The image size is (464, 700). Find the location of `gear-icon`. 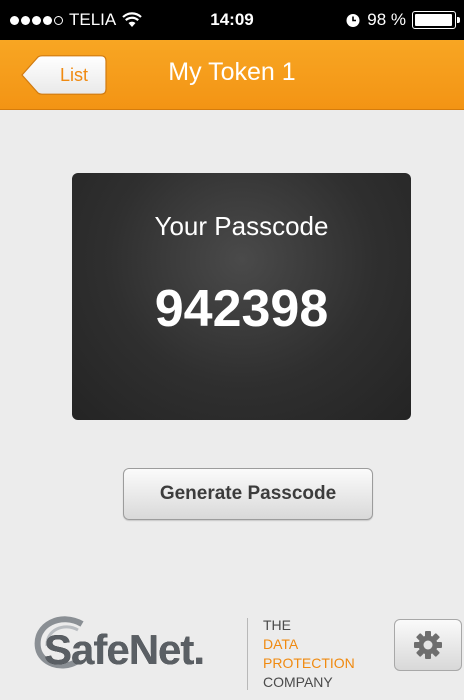

gear-icon is located at coordinates (428, 645).